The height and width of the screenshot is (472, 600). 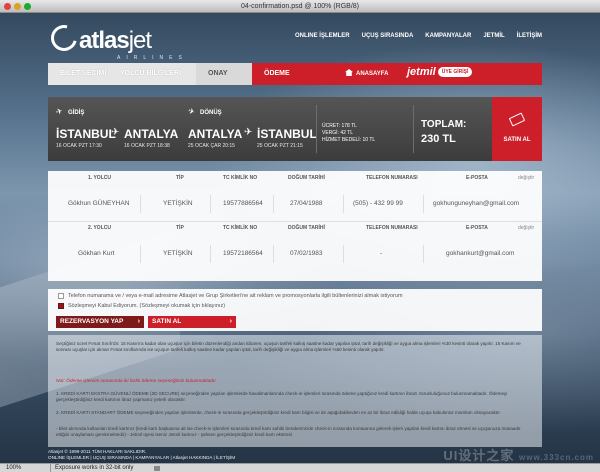 What do you see at coordinates (61, 306) in the screenshot?
I see `contract-checkbox` at bounding box center [61, 306].